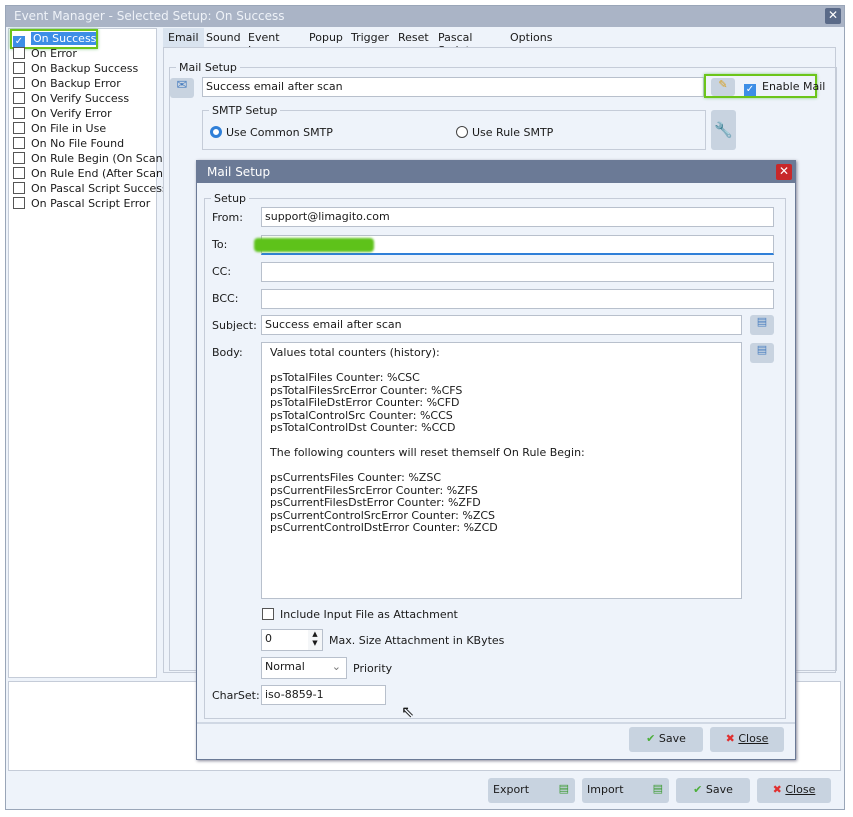 The height and width of the screenshot is (817, 853). I want to click on enable-mail-label: Enable Mail, so click(794, 86).